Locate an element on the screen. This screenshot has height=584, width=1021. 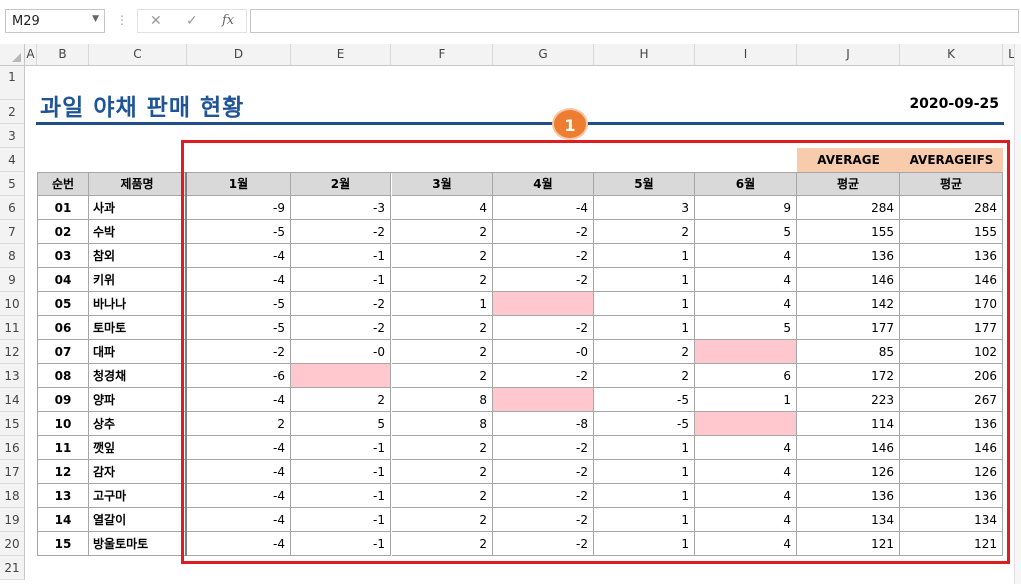
row-header-3: 3 is located at coordinates (12, 136).